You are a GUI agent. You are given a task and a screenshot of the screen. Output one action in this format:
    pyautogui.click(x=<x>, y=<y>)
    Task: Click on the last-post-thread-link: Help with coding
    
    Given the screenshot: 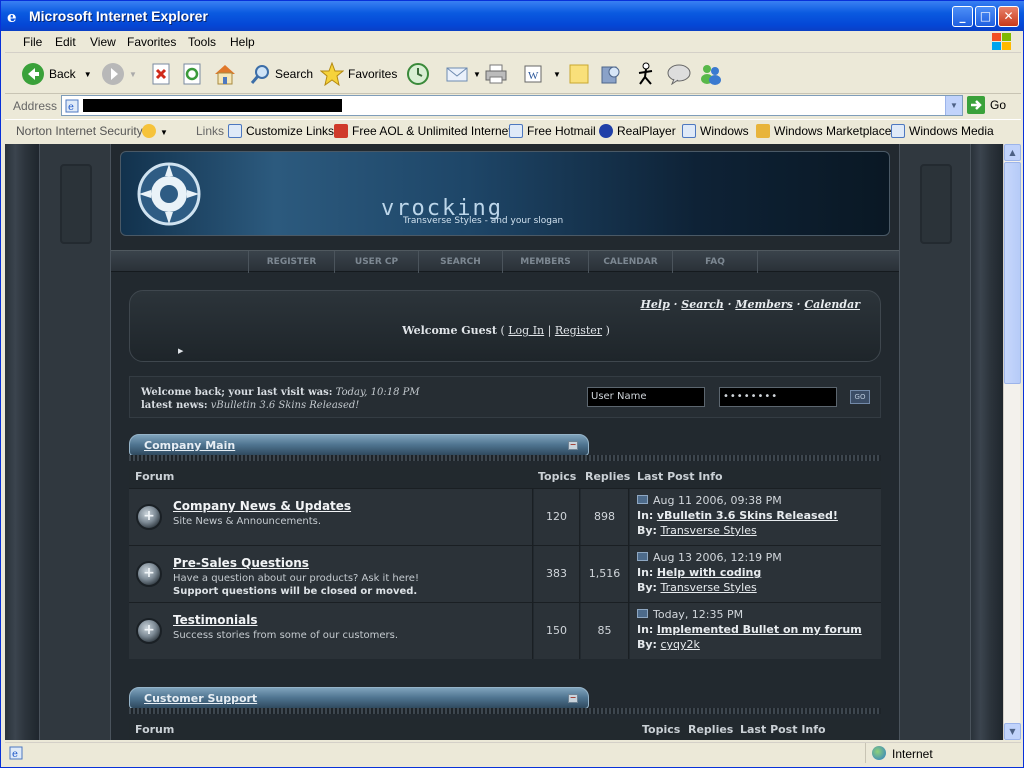 What is the action you would take?
    pyautogui.click(x=709, y=572)
    